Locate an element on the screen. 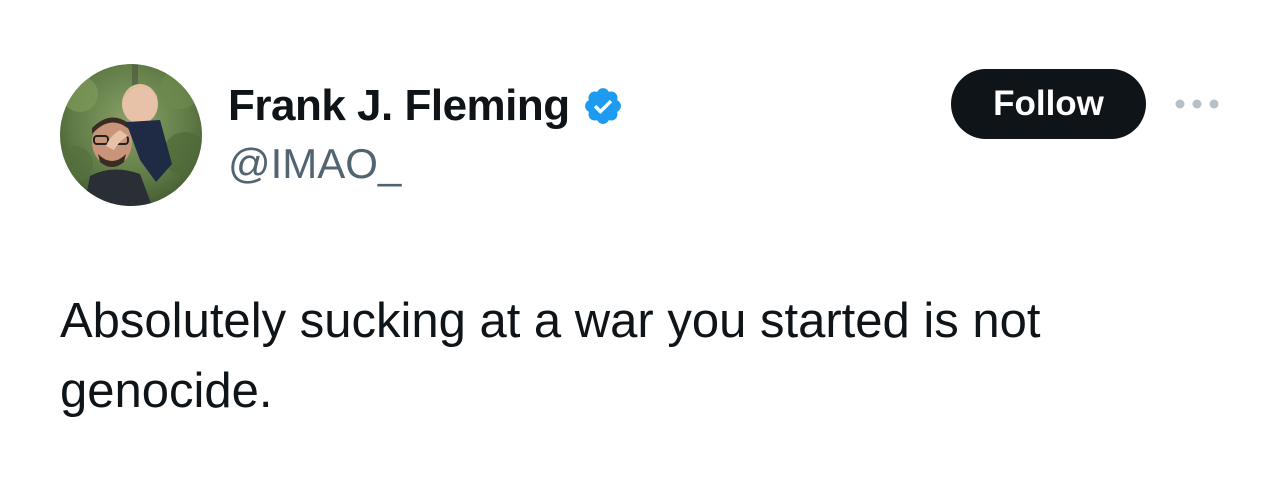 This screenshot has height=489, width=1284. more-horizontal-icon is located at coordinates (1197, 104).